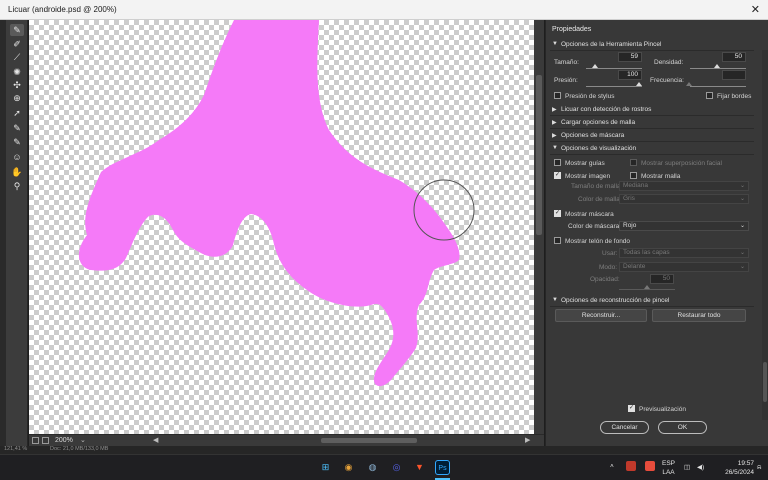  What do you see at coordinates (557, 162) in the screenshot?
I see `show-guides-checkbox` at bounding box center [557, 162].